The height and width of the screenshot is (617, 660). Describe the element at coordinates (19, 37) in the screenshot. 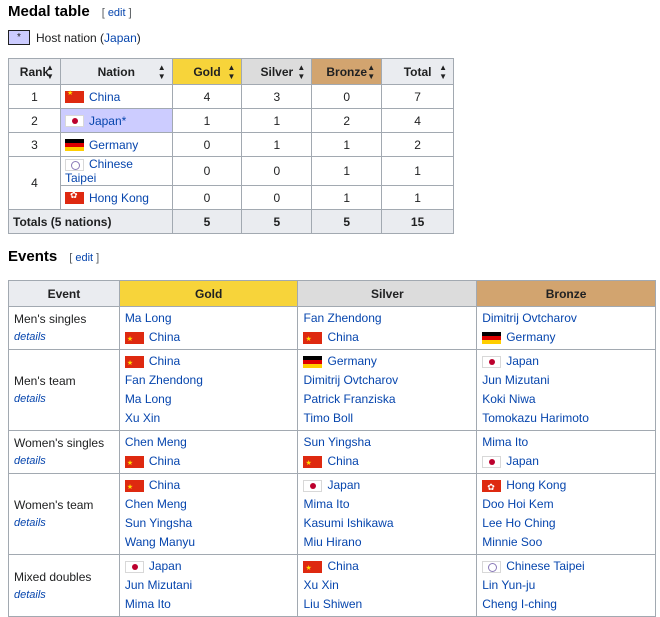

I see `host-marker-box: *` at that location.